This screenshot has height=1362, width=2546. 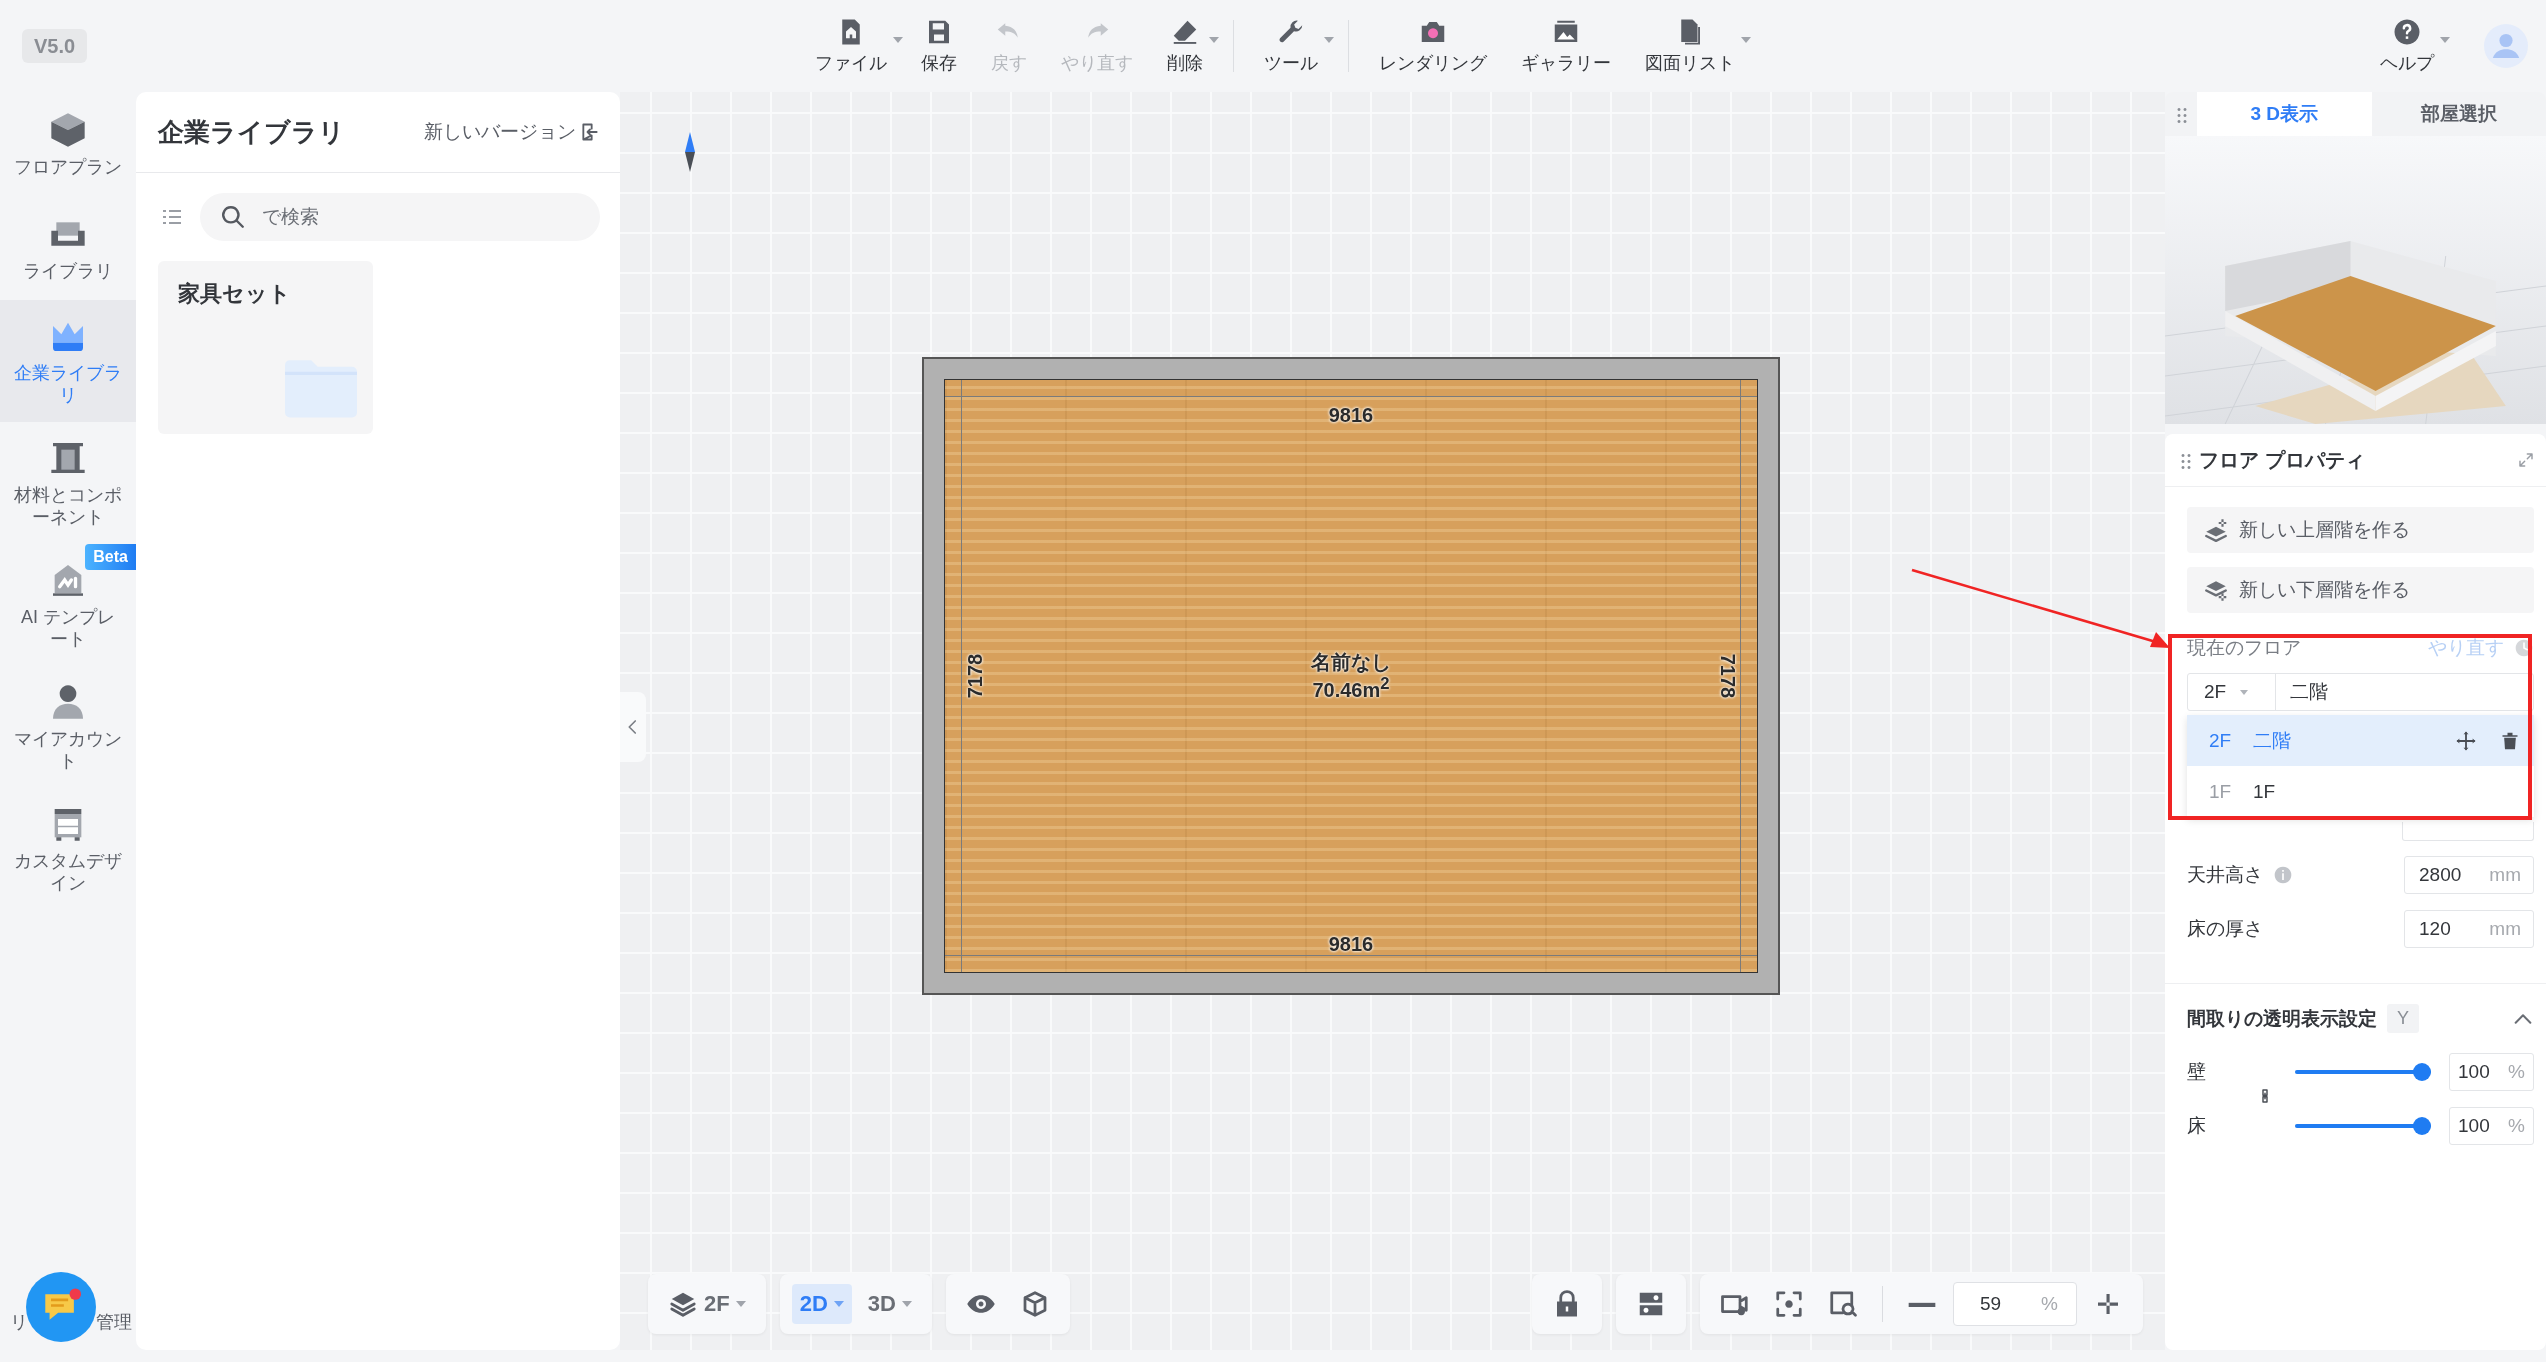 What do you see at coordinates (2225, 929) in the screenshot?
I see `field-label: 床の厚さ` at bounding box center [2225, 929].